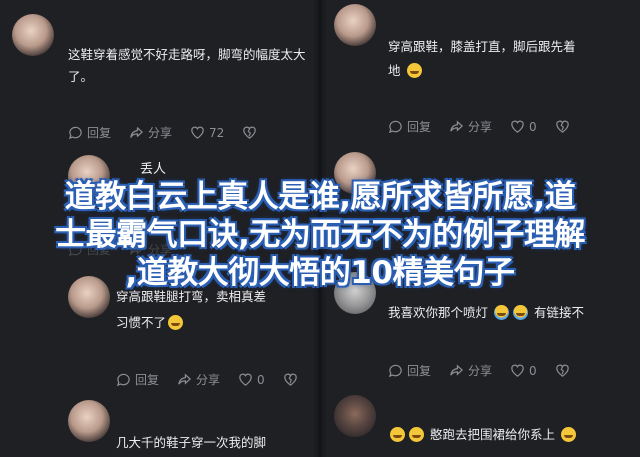  I want to click on comment-text: 穿高跟鞋，膝盖打直，脚后跟先着, so click(482, 46).